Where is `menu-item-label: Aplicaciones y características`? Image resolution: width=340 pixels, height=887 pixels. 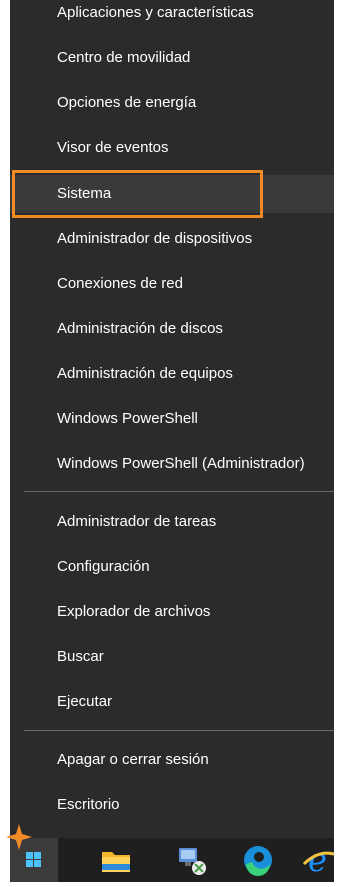
menu-item-label: Aplicaciones y características is located at coordinates (155, 12).